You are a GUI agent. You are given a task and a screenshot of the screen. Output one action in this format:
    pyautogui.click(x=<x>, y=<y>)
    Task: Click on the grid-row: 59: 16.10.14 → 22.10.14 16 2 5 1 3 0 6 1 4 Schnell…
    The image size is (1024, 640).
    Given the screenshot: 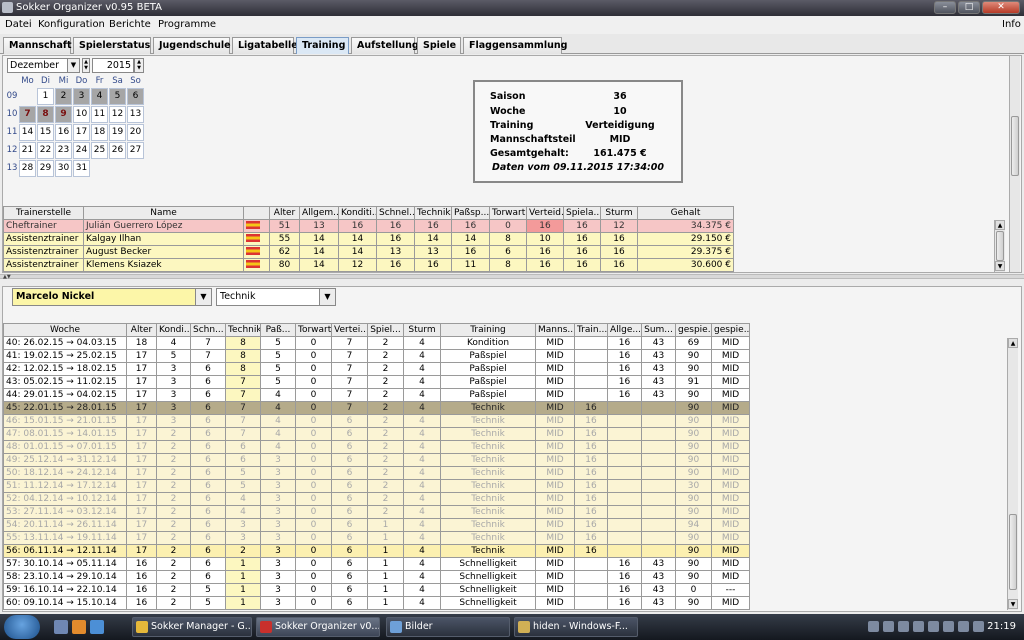 What is the action you would take?
    pyautogui.click(x=376, y=590)
    